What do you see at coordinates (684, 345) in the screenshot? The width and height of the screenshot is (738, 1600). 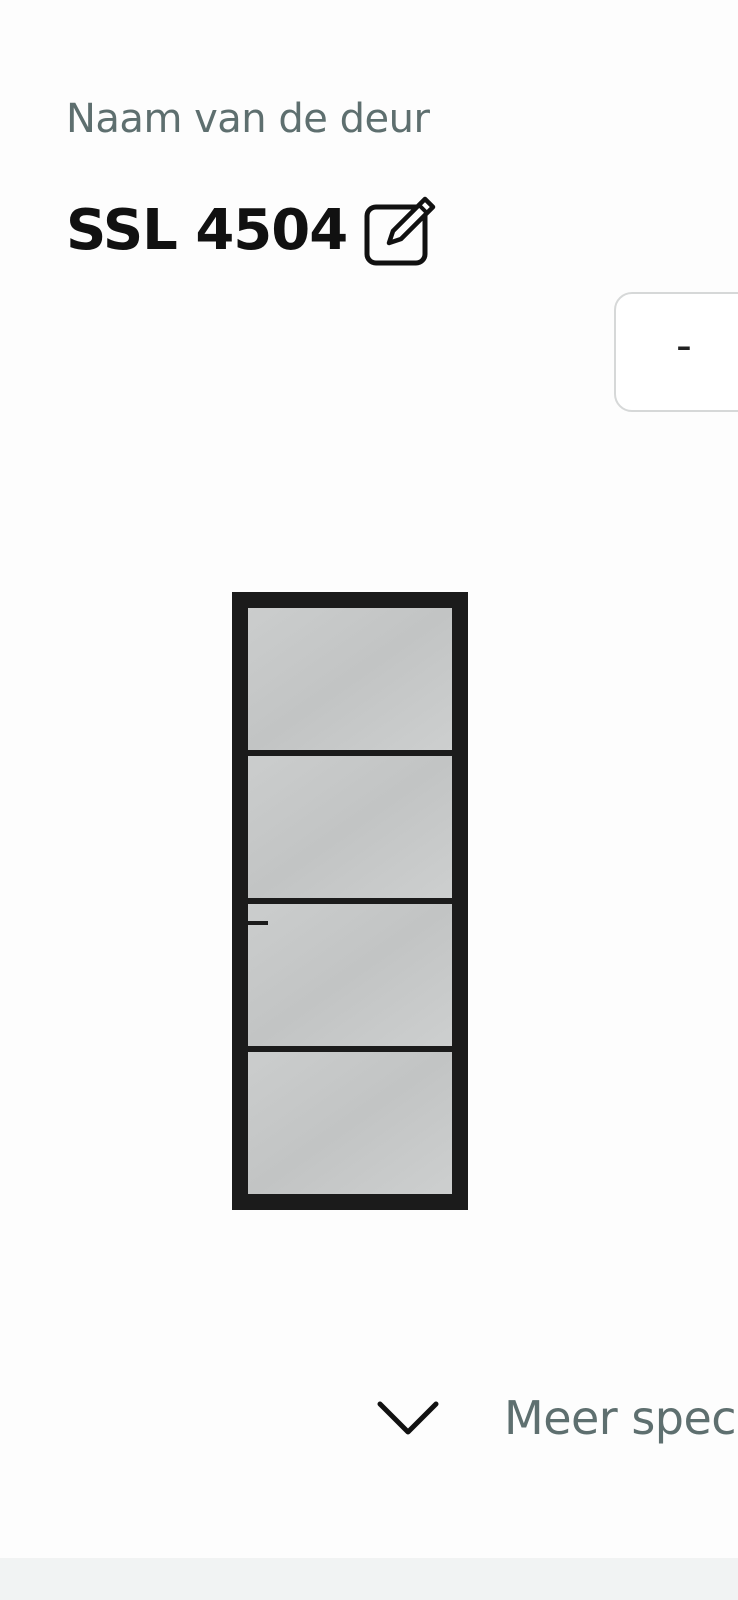 I see `quantity-decrement-button: -` at bounding box center [684, 345].